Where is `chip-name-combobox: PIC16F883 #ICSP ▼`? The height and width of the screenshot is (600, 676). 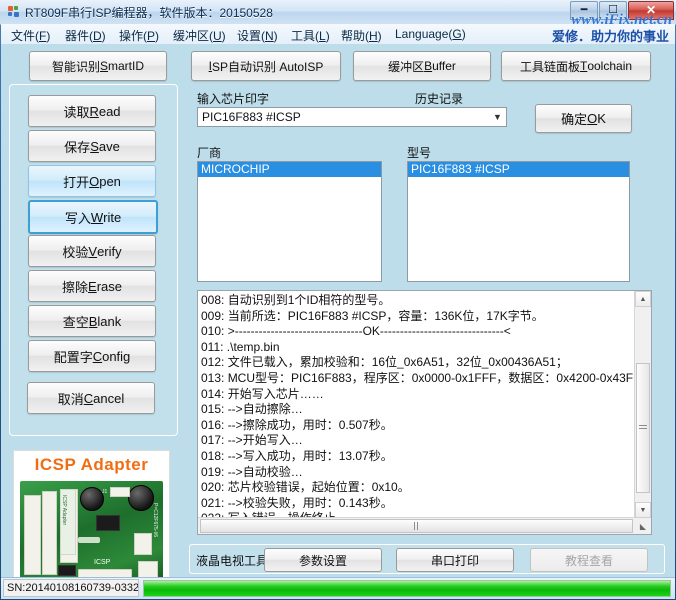 chip-name-combobox: PIC16F883 #ICSP ▼ is located at coordinates (352, 117).